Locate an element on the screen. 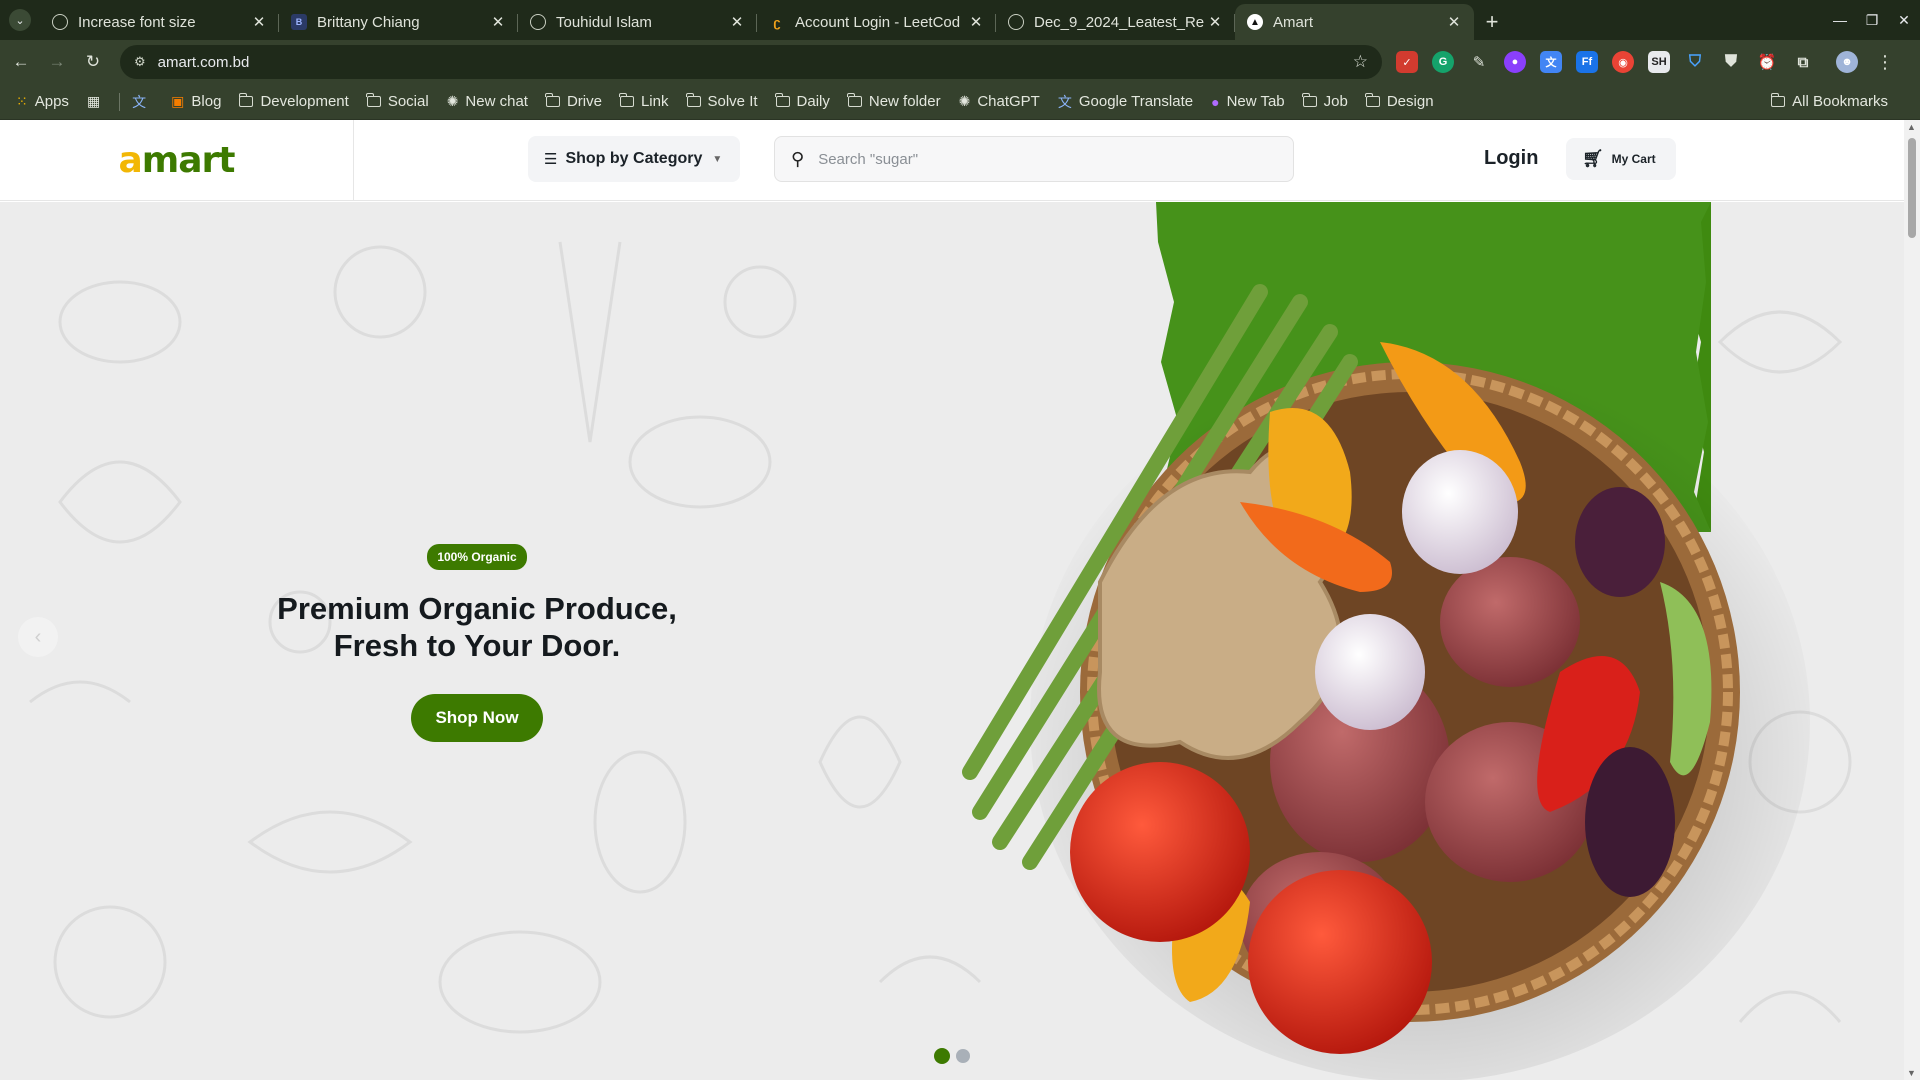  bookmark-label: Google Translate is located at coordinates (1136, 101).